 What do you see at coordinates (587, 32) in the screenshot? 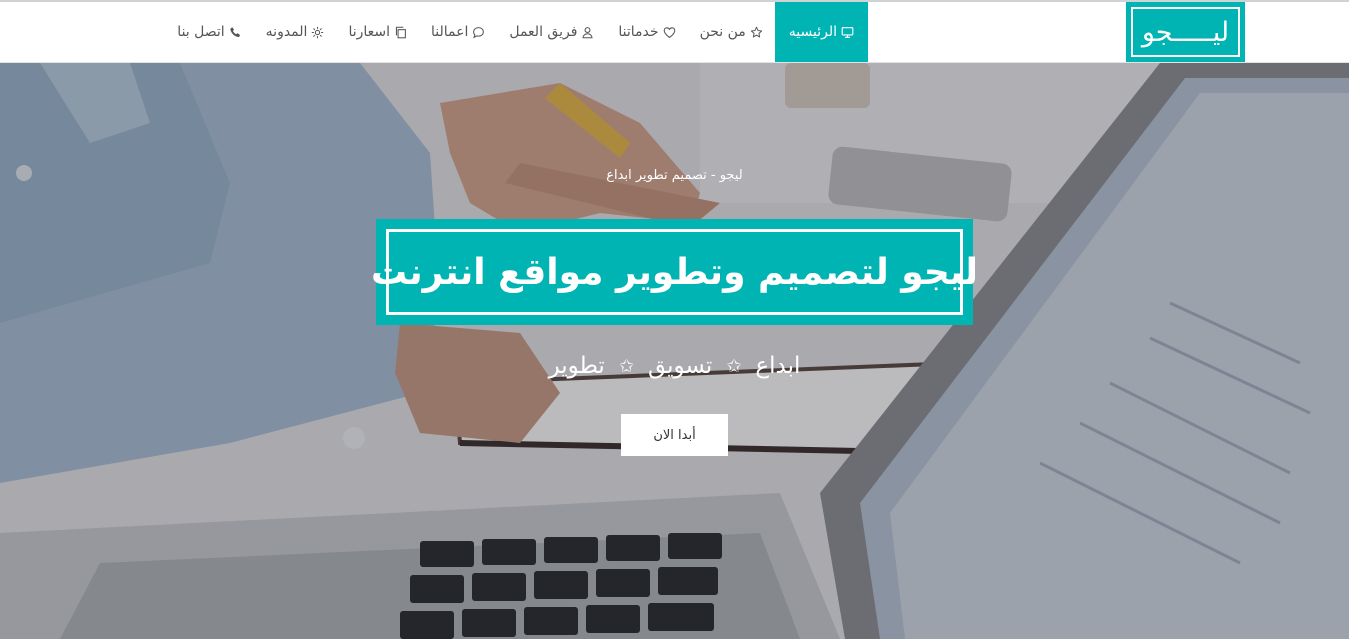
I see `user-icon` at bounding box center [587, 32].